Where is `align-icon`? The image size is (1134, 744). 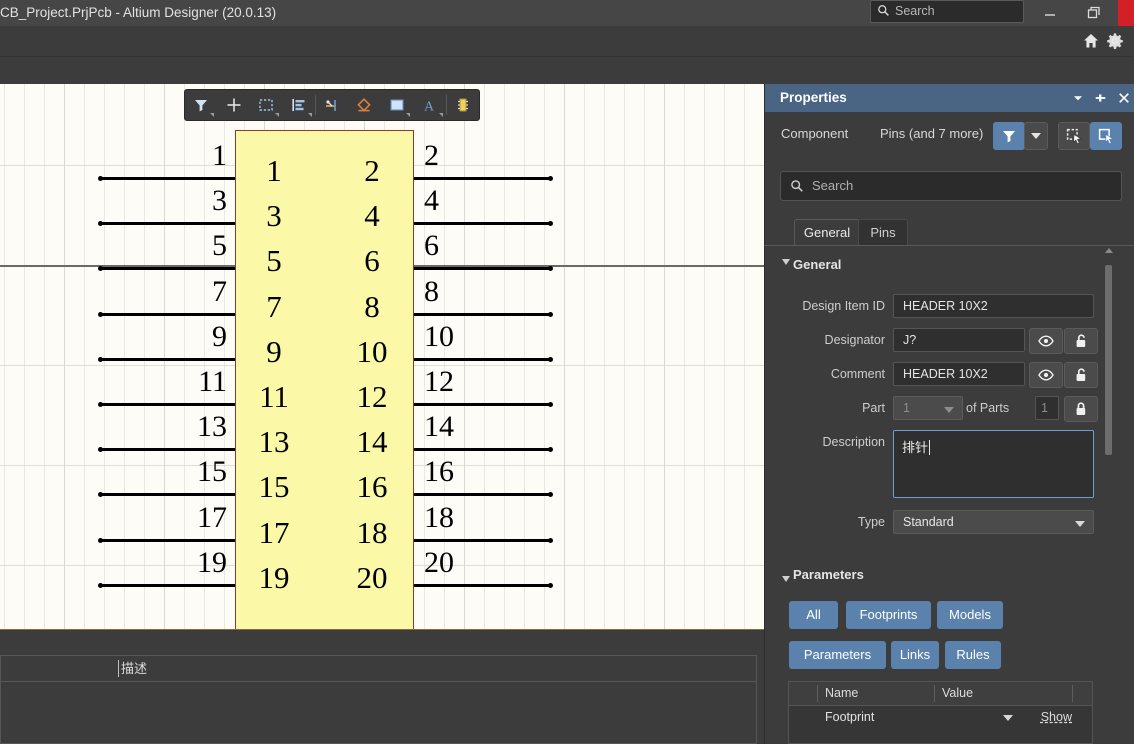 align-icon is located at coordinates (298, 105).